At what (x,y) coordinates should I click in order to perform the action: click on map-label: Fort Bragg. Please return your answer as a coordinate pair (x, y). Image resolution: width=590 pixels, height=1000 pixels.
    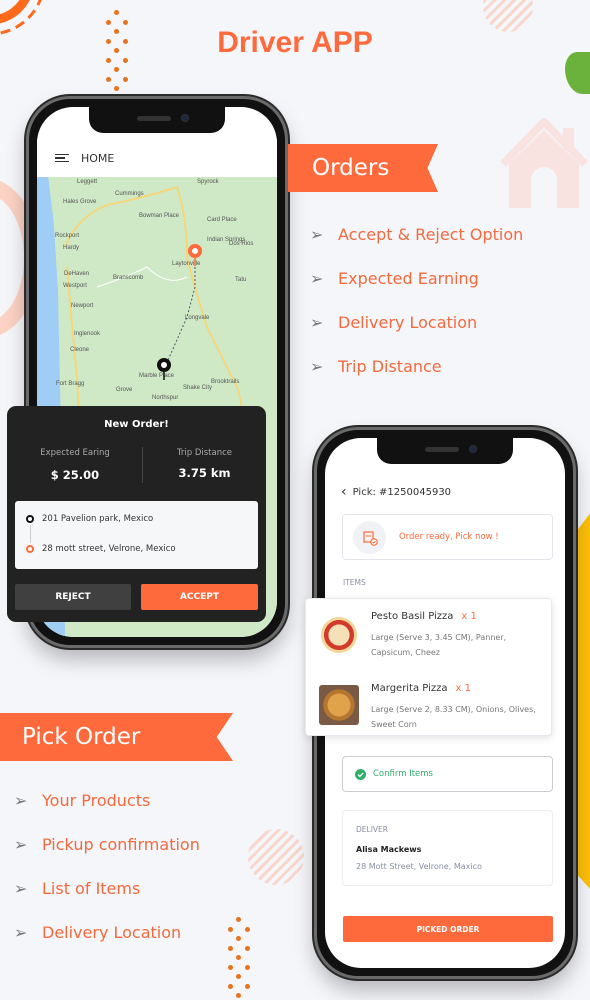
    Looking at the image, I should click on (70, 384).